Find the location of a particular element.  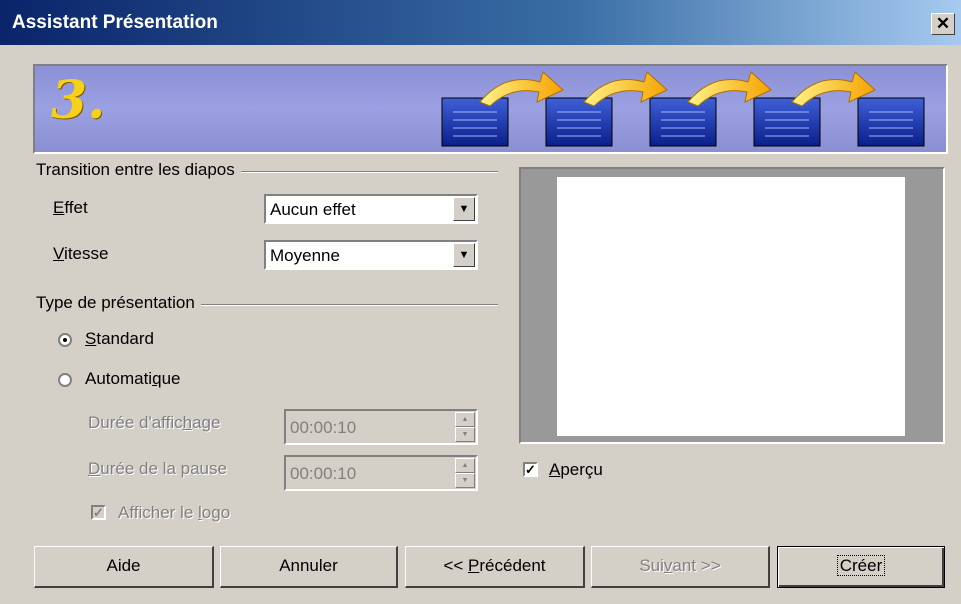

show-logo-label: Afficher le logo is located at coordinates (174, 513).